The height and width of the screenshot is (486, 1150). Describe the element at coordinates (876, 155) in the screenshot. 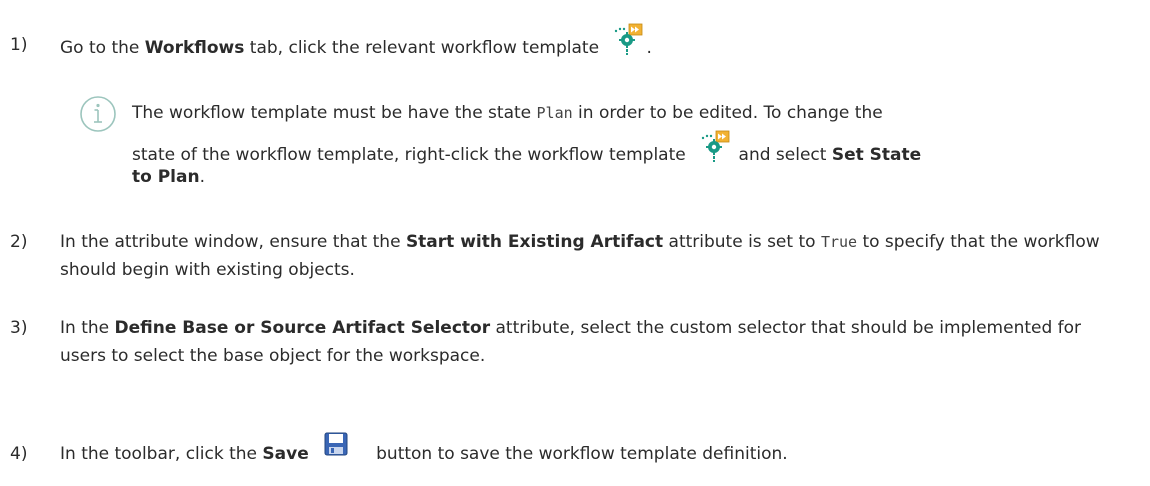

I see `ui-term-set-state: Set State` at that location.